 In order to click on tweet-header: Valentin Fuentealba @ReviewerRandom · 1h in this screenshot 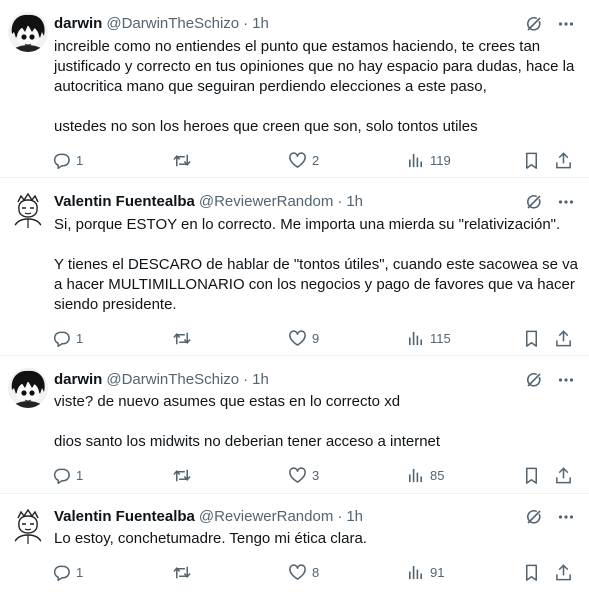, I will do `click(314, 517)`.